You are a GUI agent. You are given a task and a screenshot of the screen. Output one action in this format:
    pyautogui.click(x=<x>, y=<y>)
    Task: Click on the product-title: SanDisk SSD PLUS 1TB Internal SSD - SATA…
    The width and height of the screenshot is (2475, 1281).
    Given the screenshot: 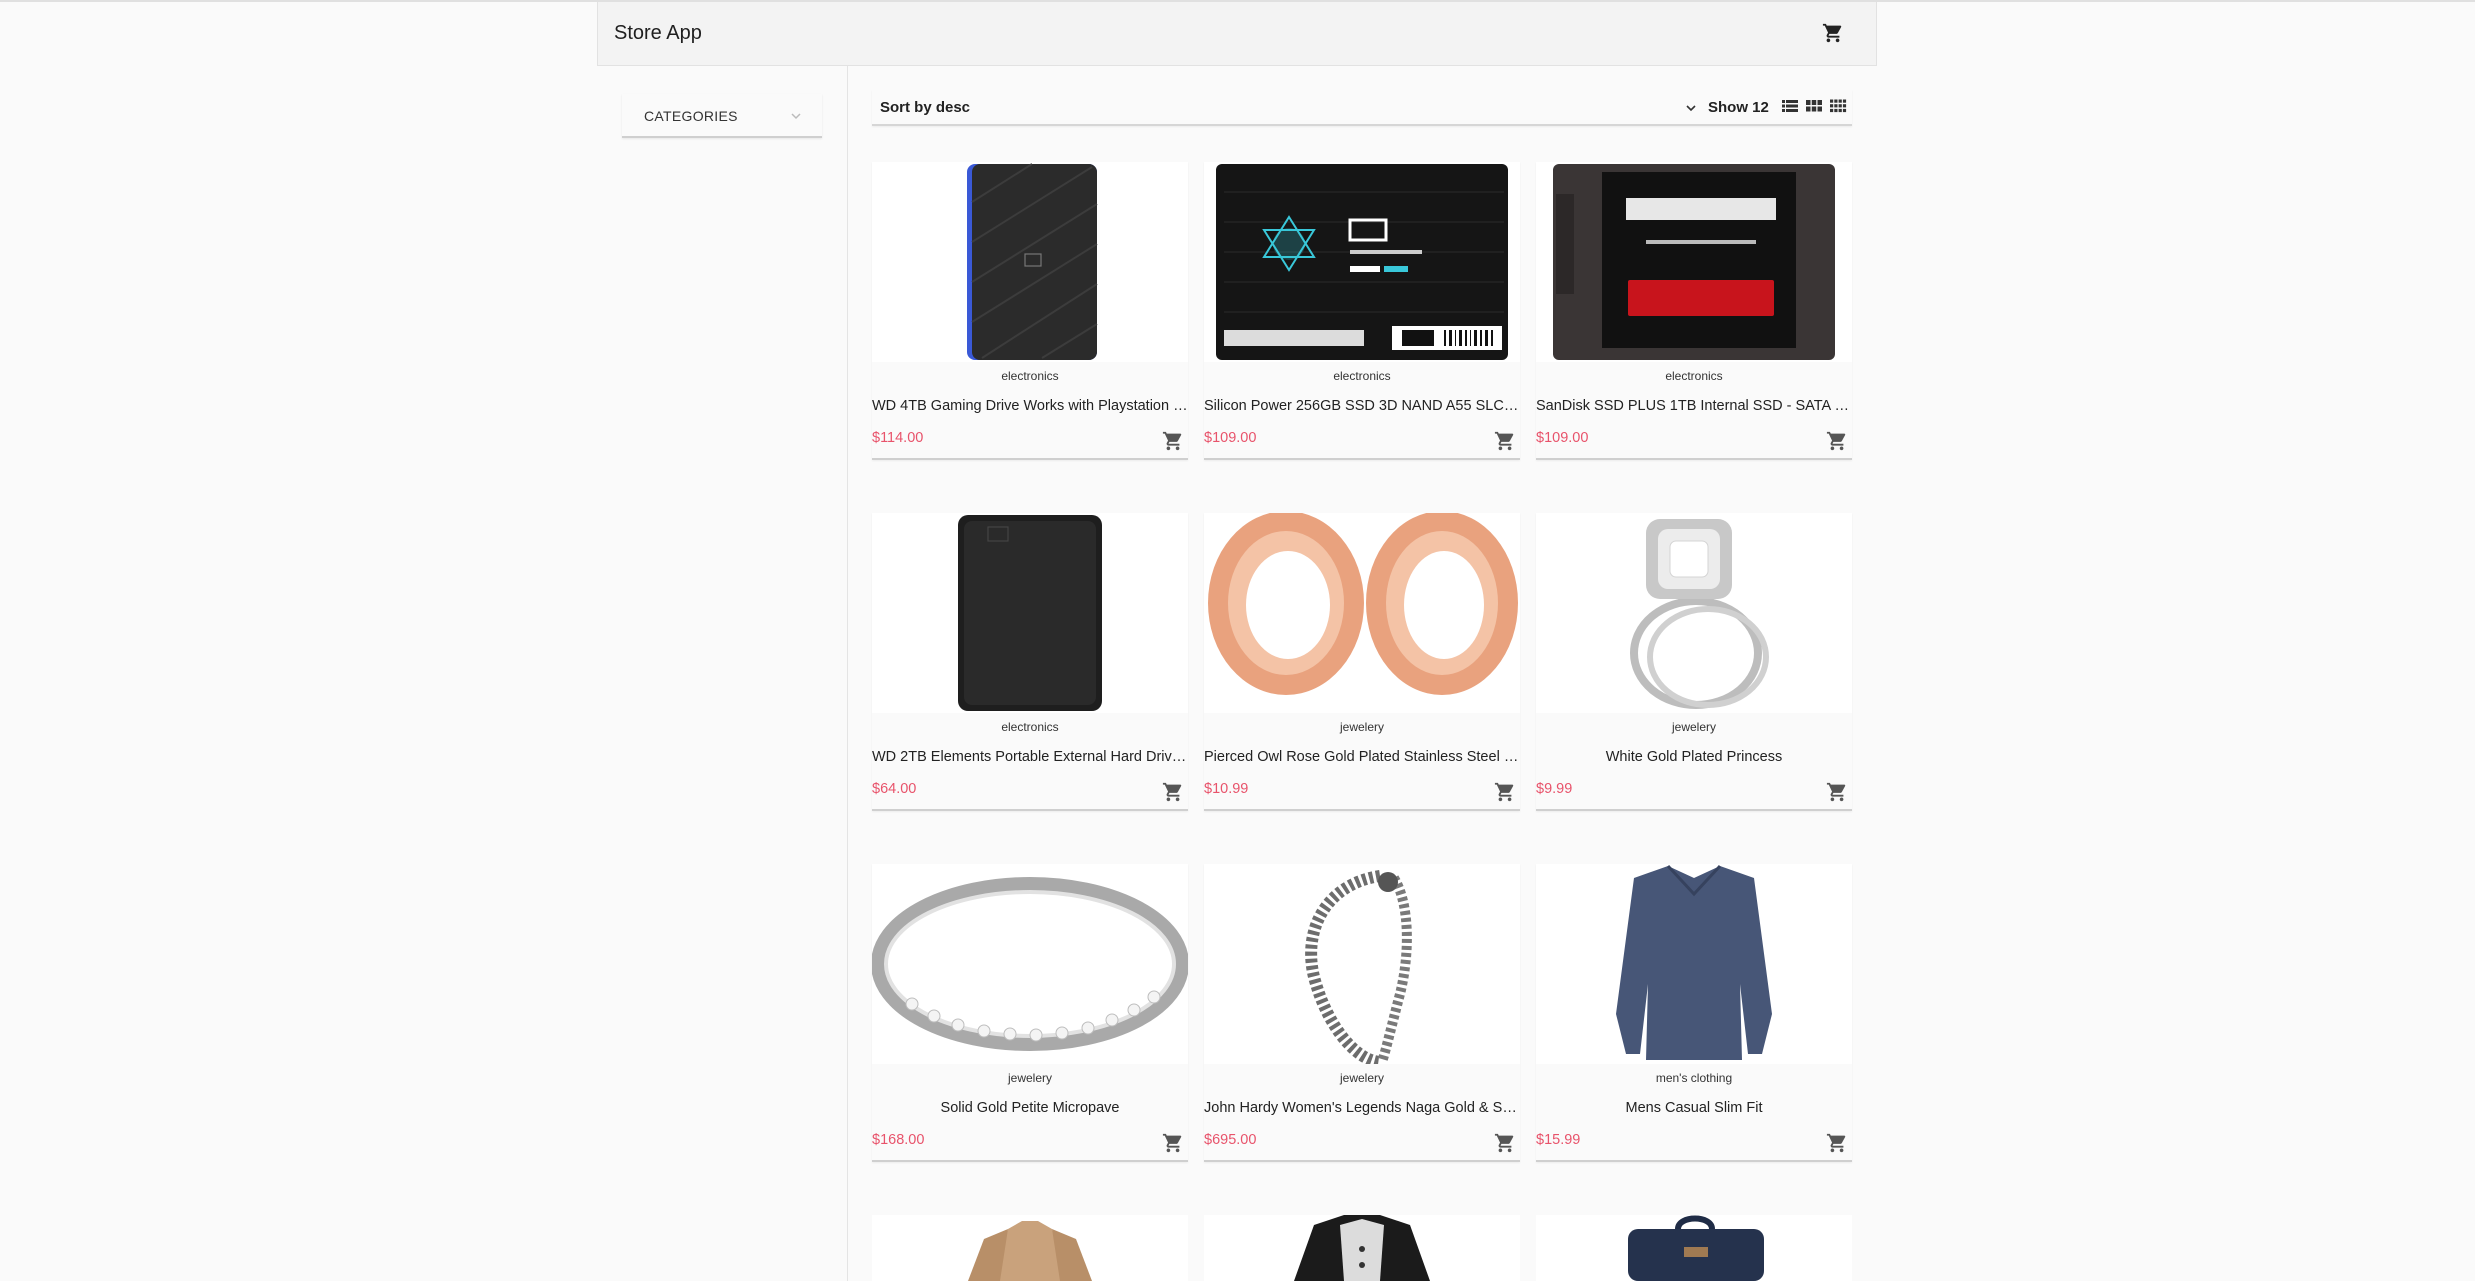 What is the action you would take?
    pyautogui.click(x=1694, y=406)
    